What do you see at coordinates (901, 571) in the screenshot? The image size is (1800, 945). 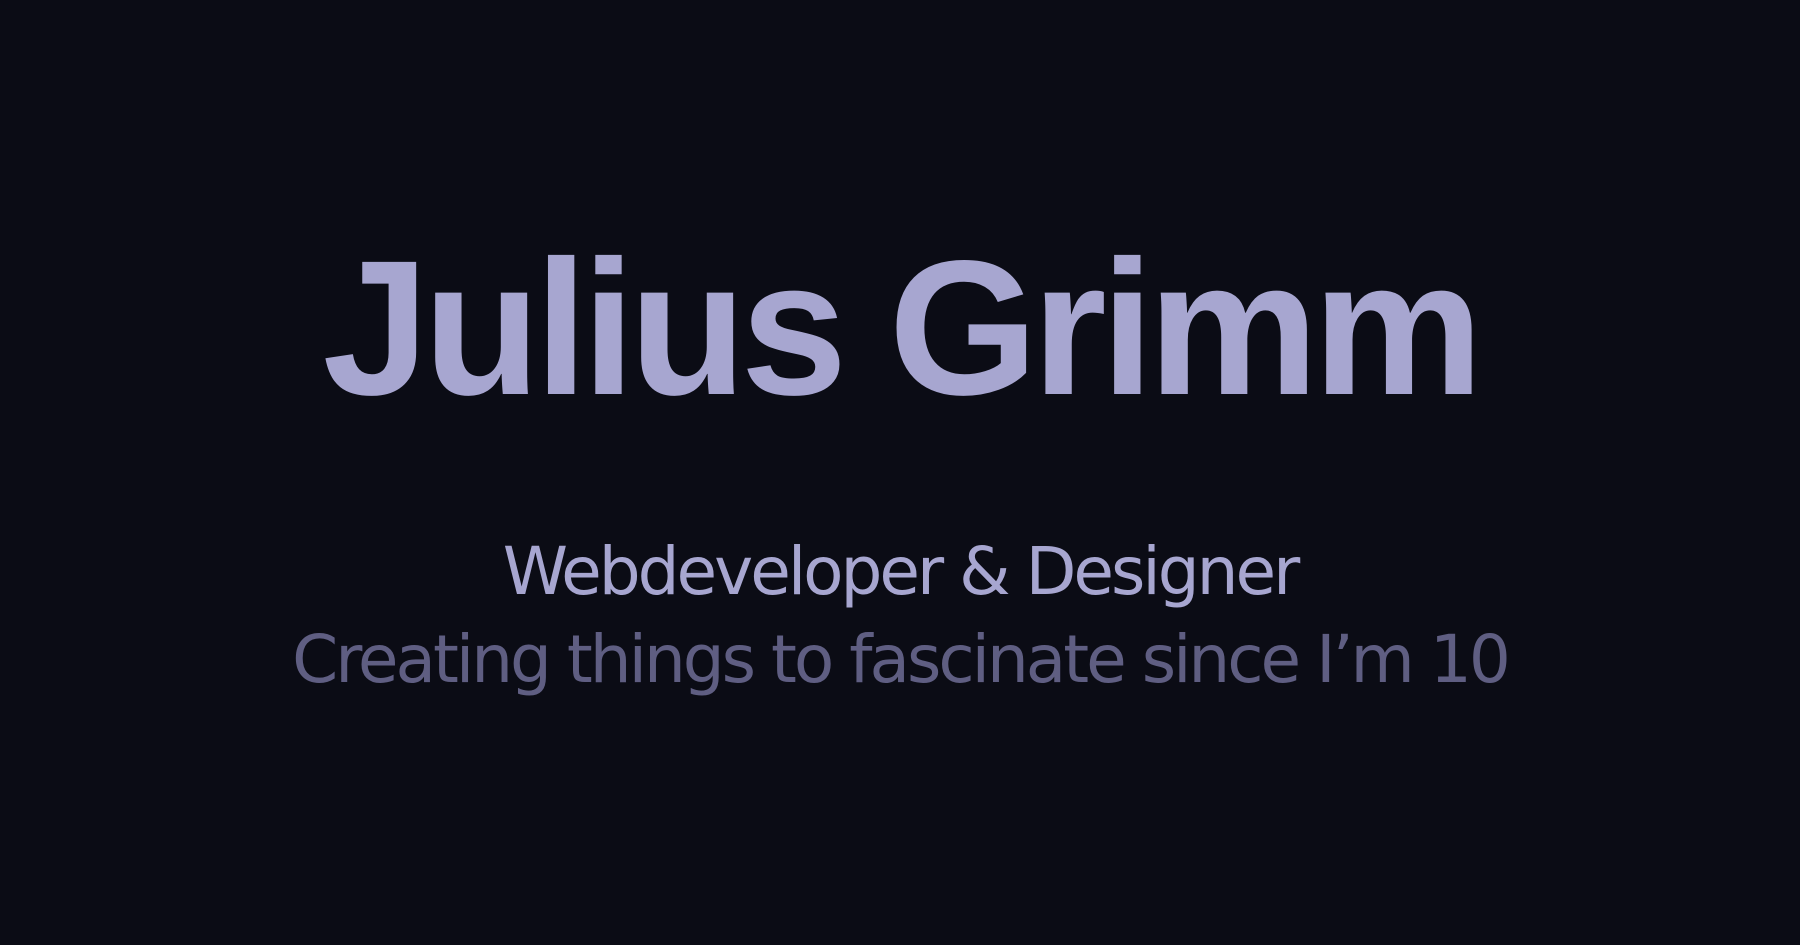 I see `hero-role-text: Webdeveloper & Designer` at bounding box center [901, 571].